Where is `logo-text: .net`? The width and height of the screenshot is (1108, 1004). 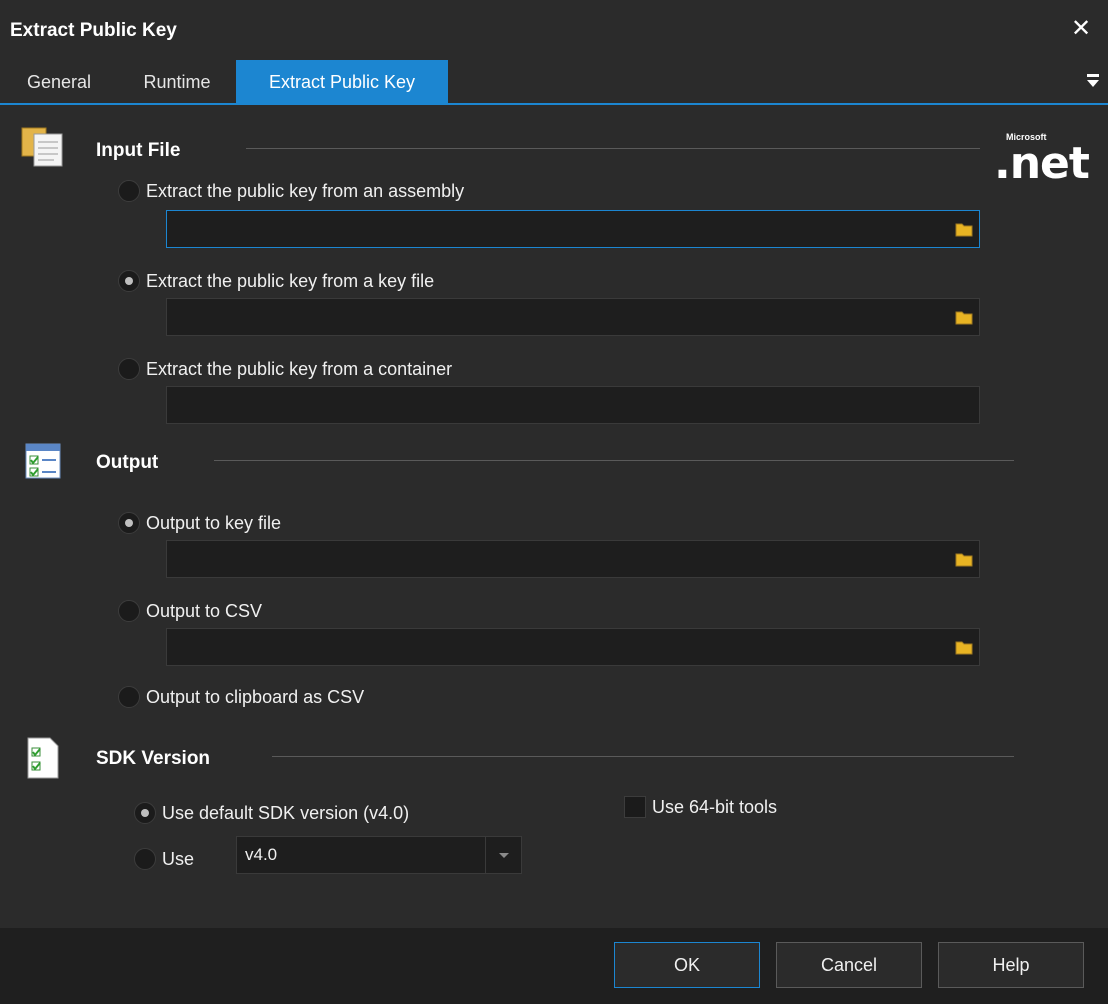
logo-text: .net is located at coordinates (1042, 163).